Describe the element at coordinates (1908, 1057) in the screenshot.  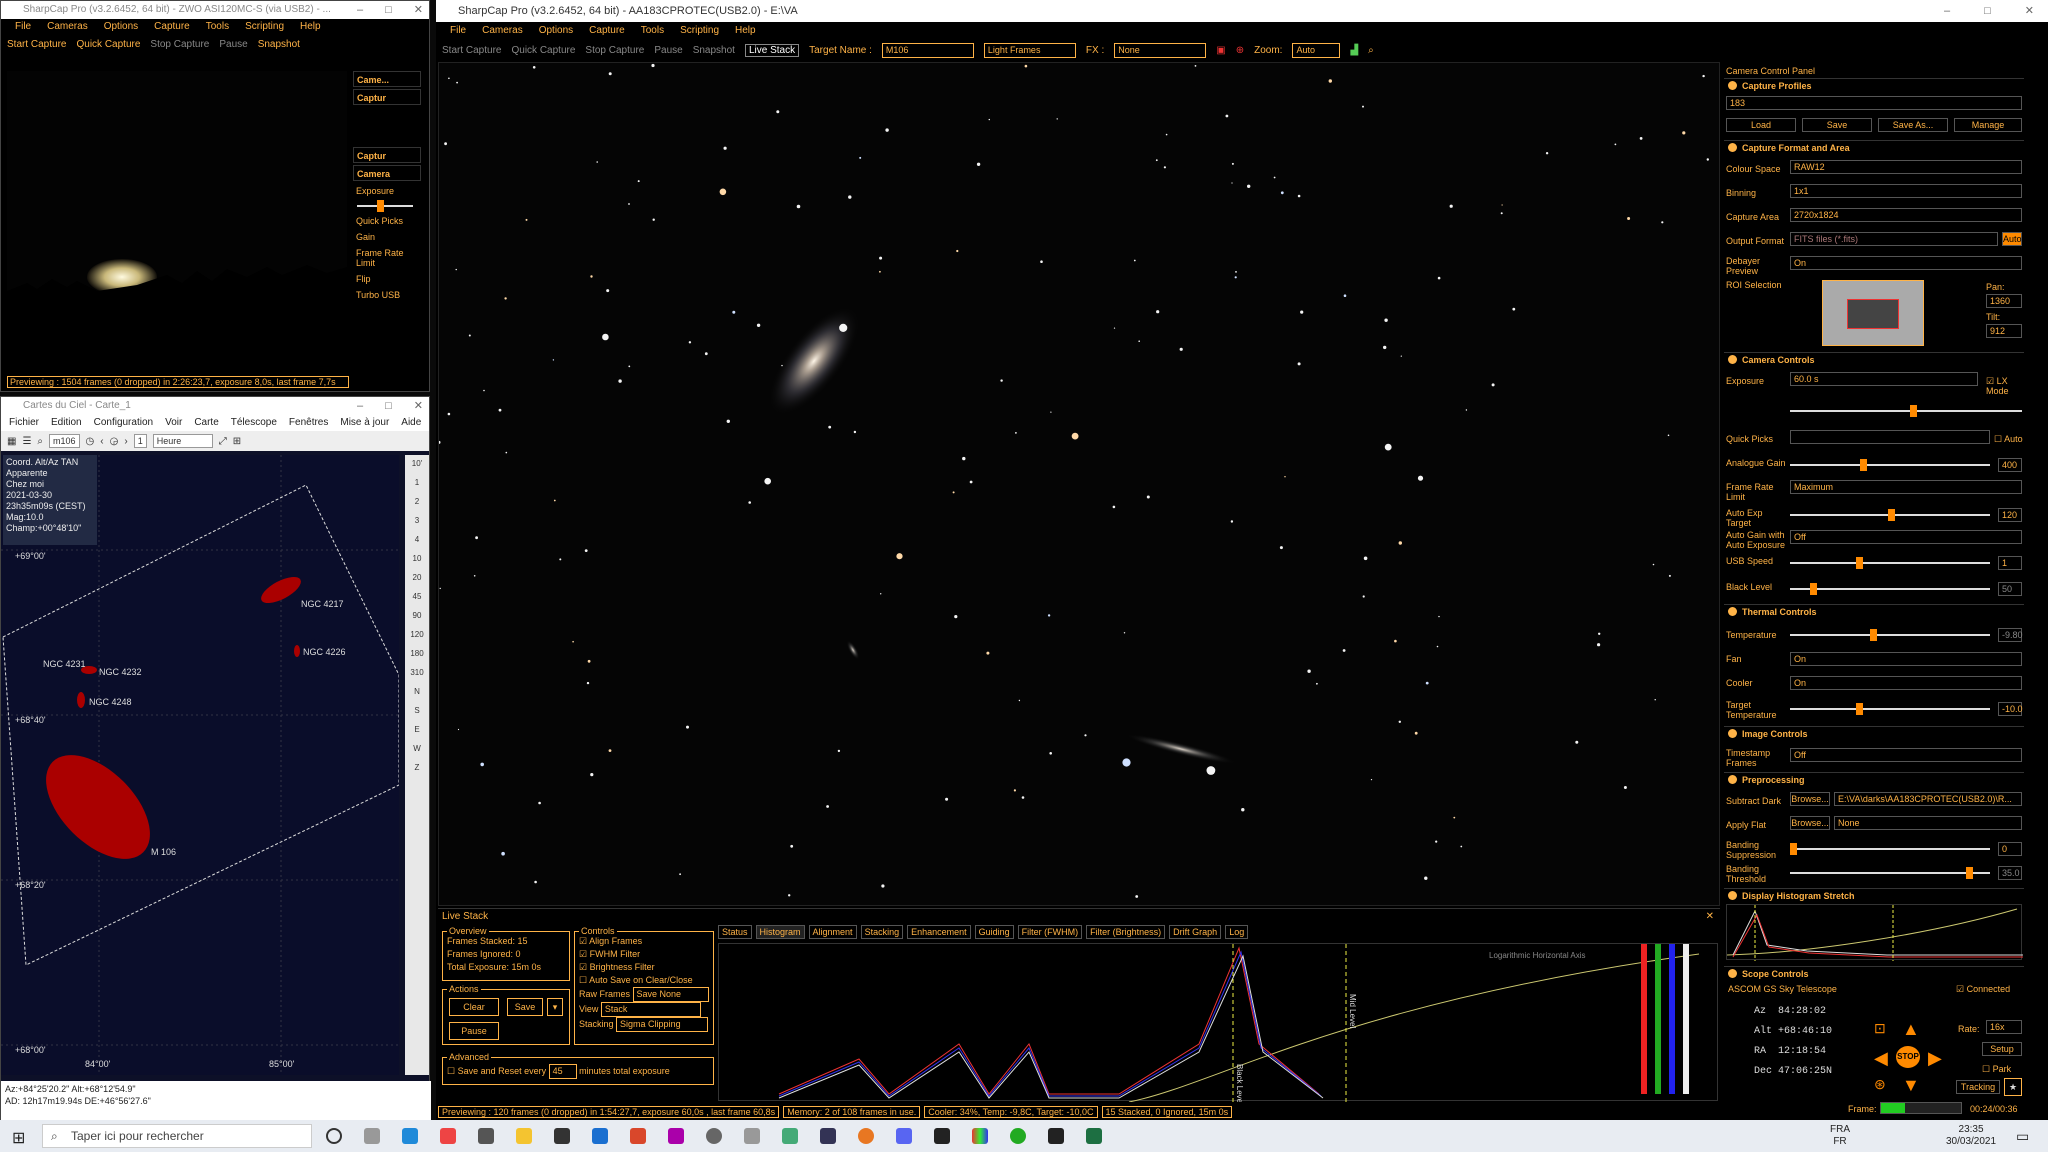
I see `stop-button: STOP` at that location.